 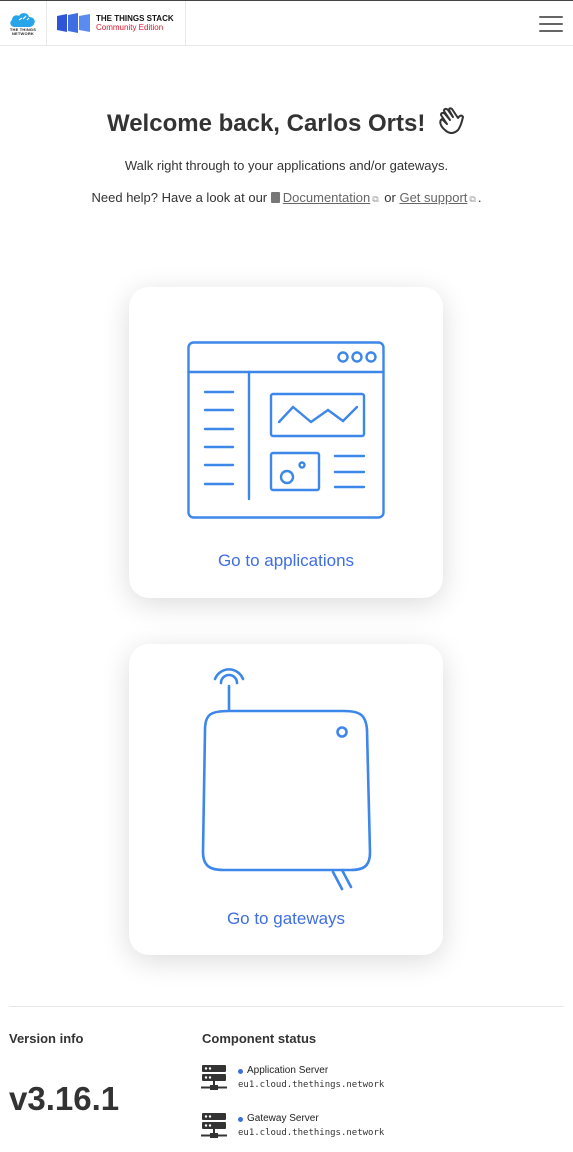 I want to click on version-info-label: Version info, so click(x=46, y=1038).